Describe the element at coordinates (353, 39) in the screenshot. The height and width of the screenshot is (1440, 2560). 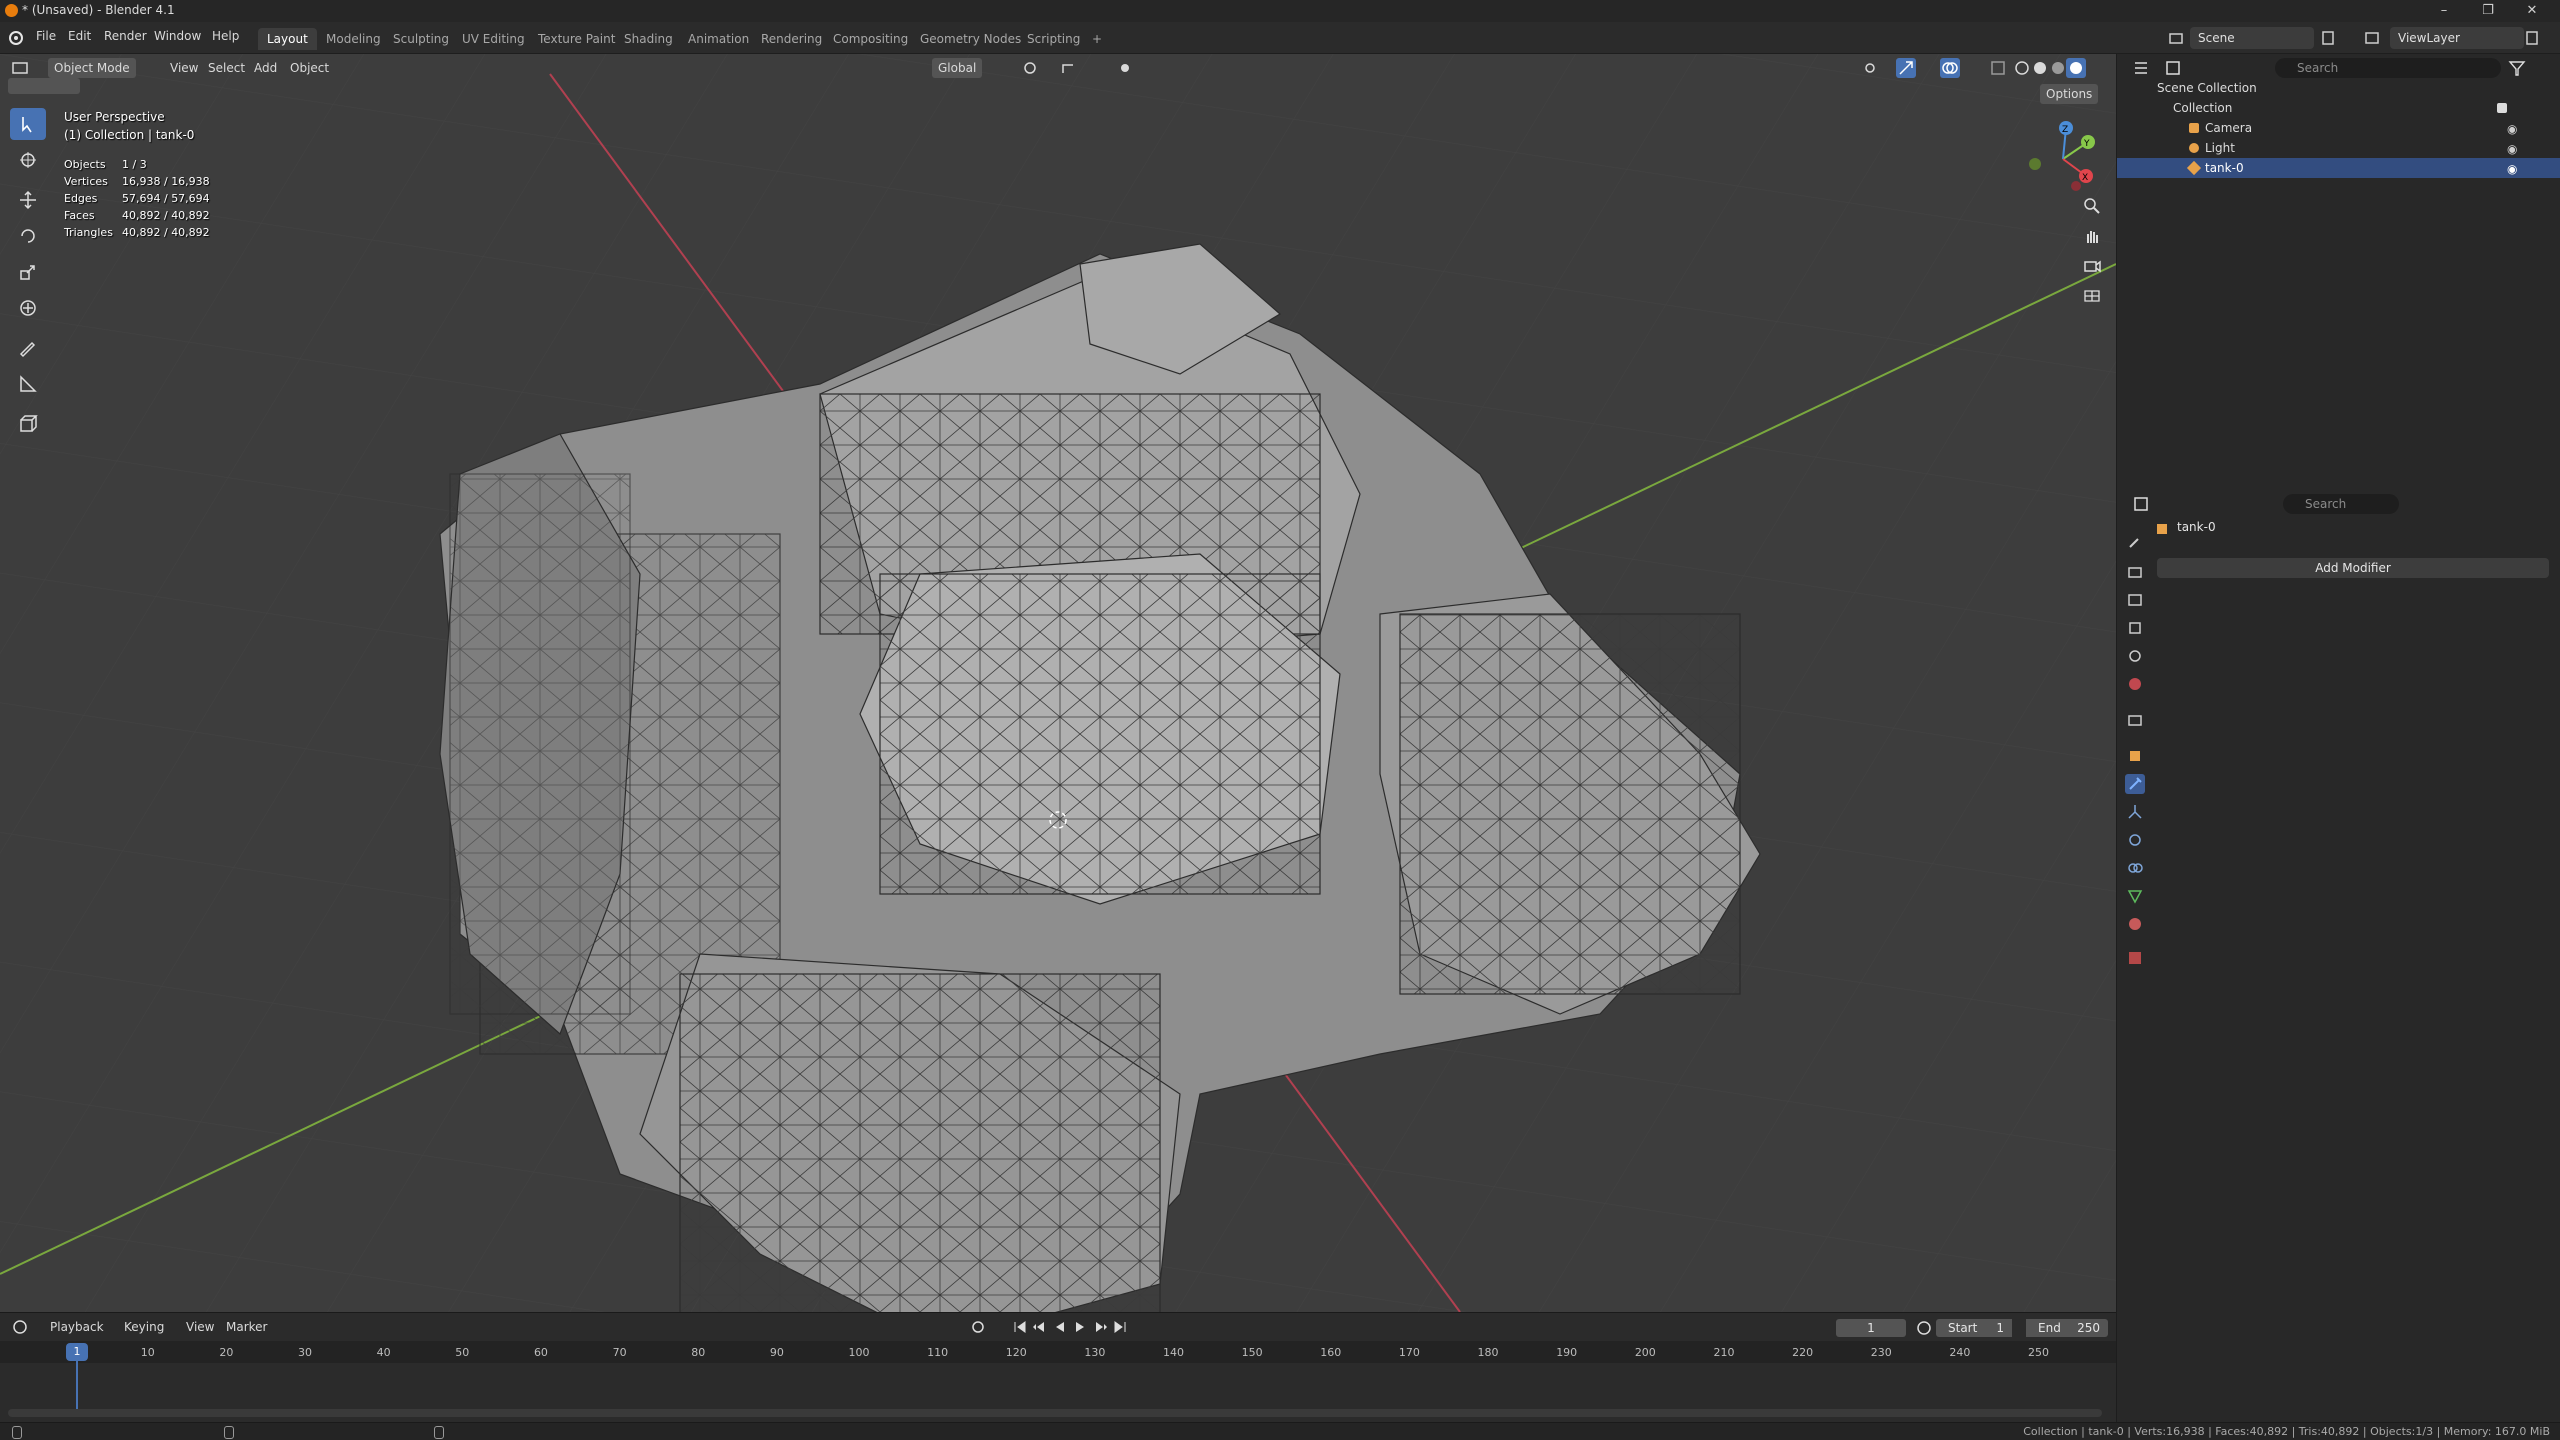
I see `tab-modeling: Modeling` at that location.